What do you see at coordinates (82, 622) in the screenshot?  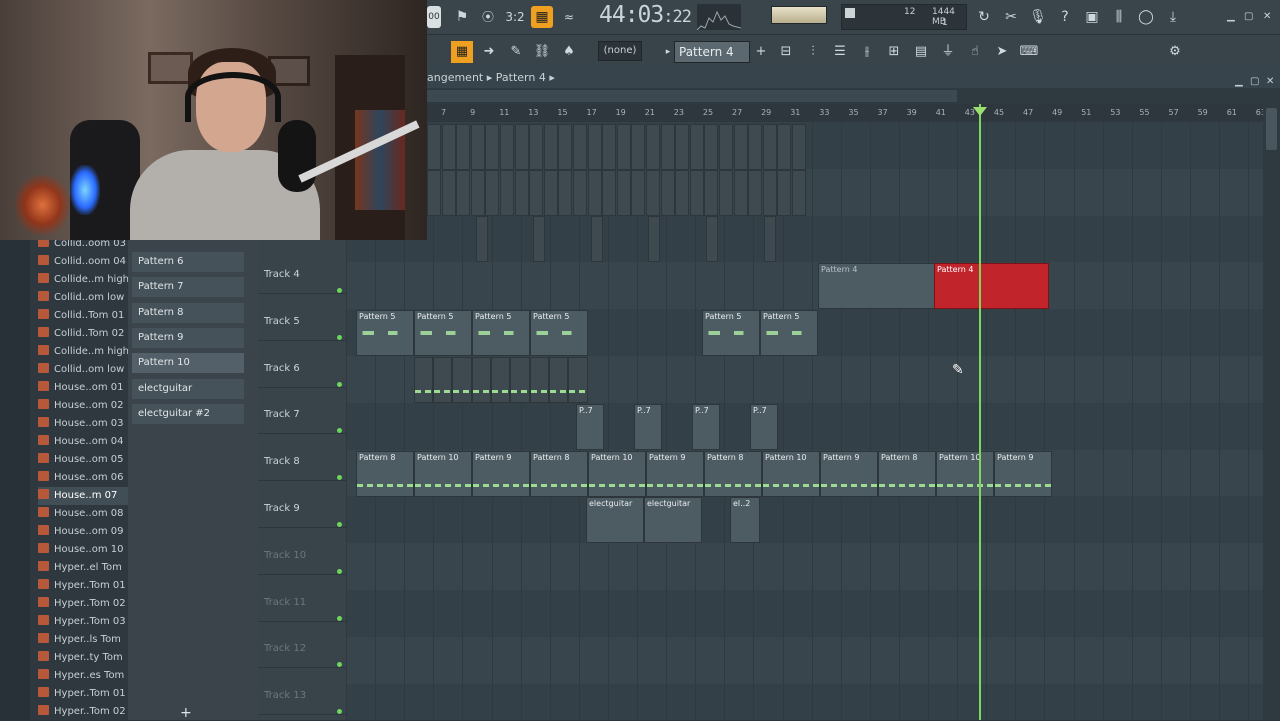 I see `browser-item: Hyper..Tom 03` at bounding box center [82, 622].